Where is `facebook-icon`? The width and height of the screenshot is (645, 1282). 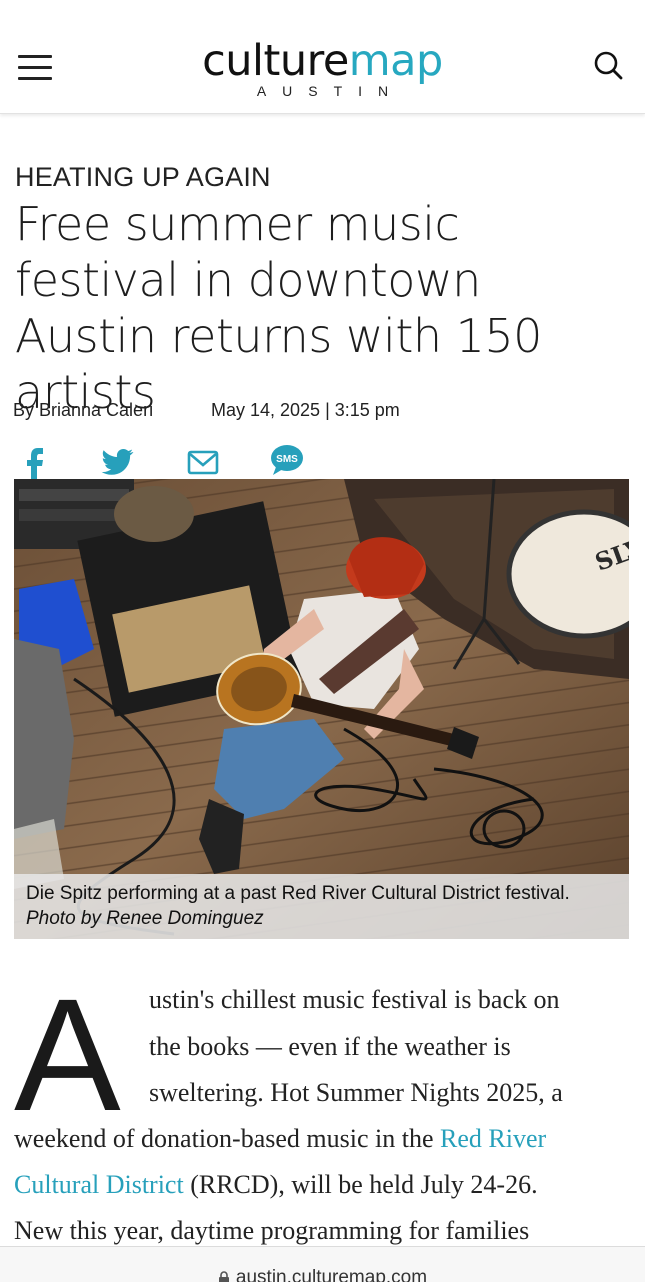 facebook-icon is located at coordinates (35, 462).